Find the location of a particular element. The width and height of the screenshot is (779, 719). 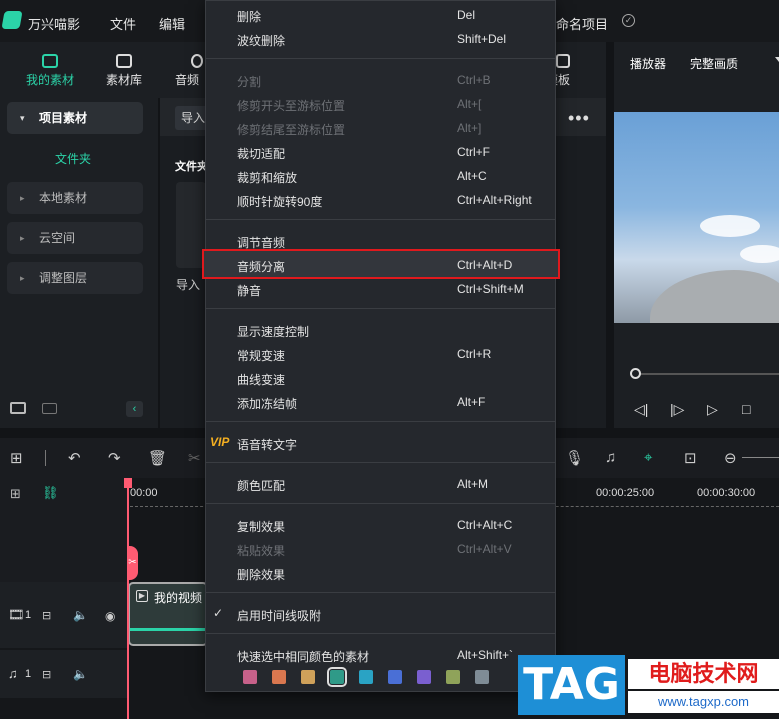

tab-audio: 音频 is located at coordinates (184, 70).